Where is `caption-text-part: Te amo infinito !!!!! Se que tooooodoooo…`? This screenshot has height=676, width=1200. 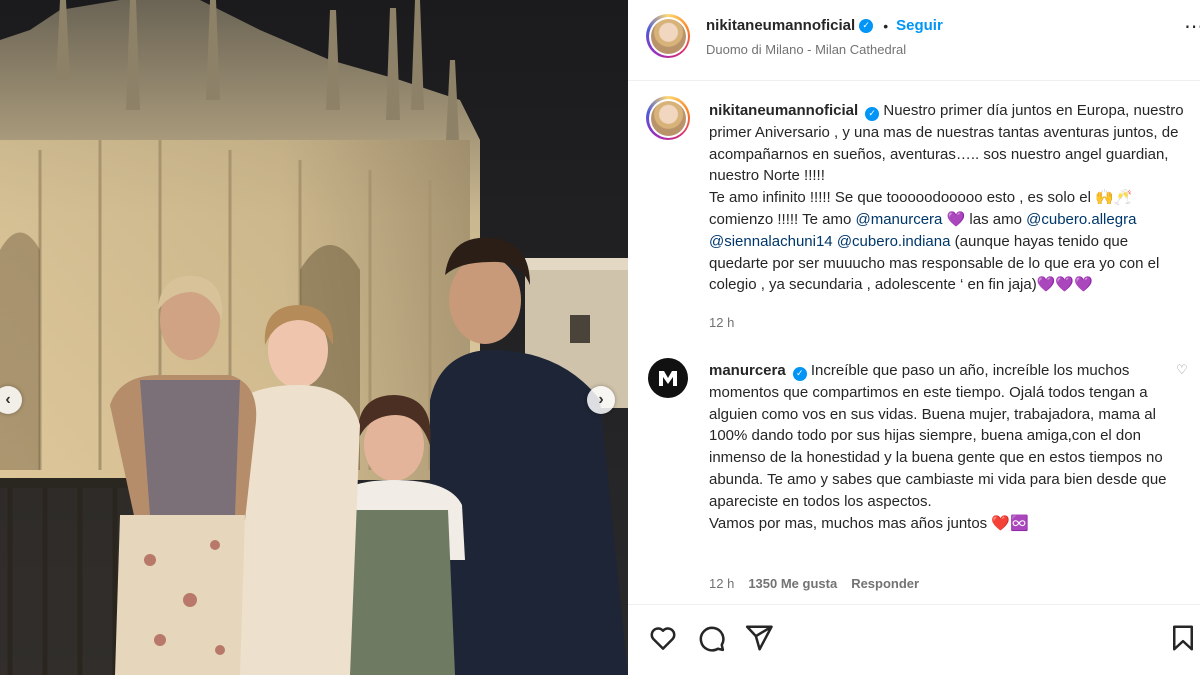
caption-text-part: Te amo infinito !!!!! Se que tooooodoooo… is located at coordinates (902, 198).